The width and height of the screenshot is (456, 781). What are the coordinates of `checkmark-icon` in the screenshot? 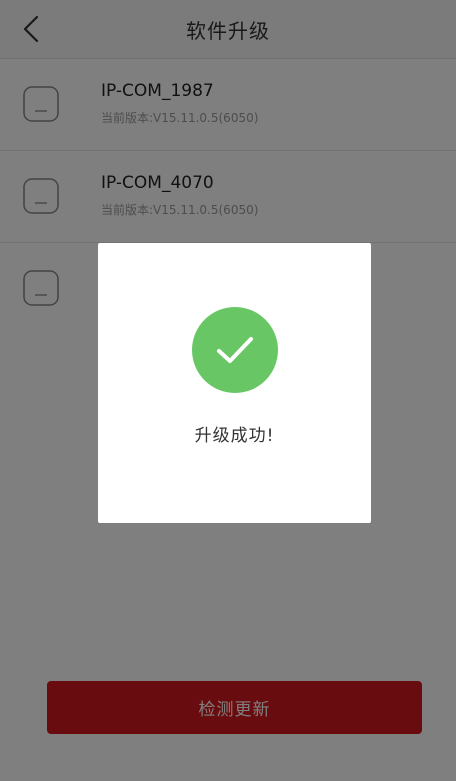 It's located at (235, 350).